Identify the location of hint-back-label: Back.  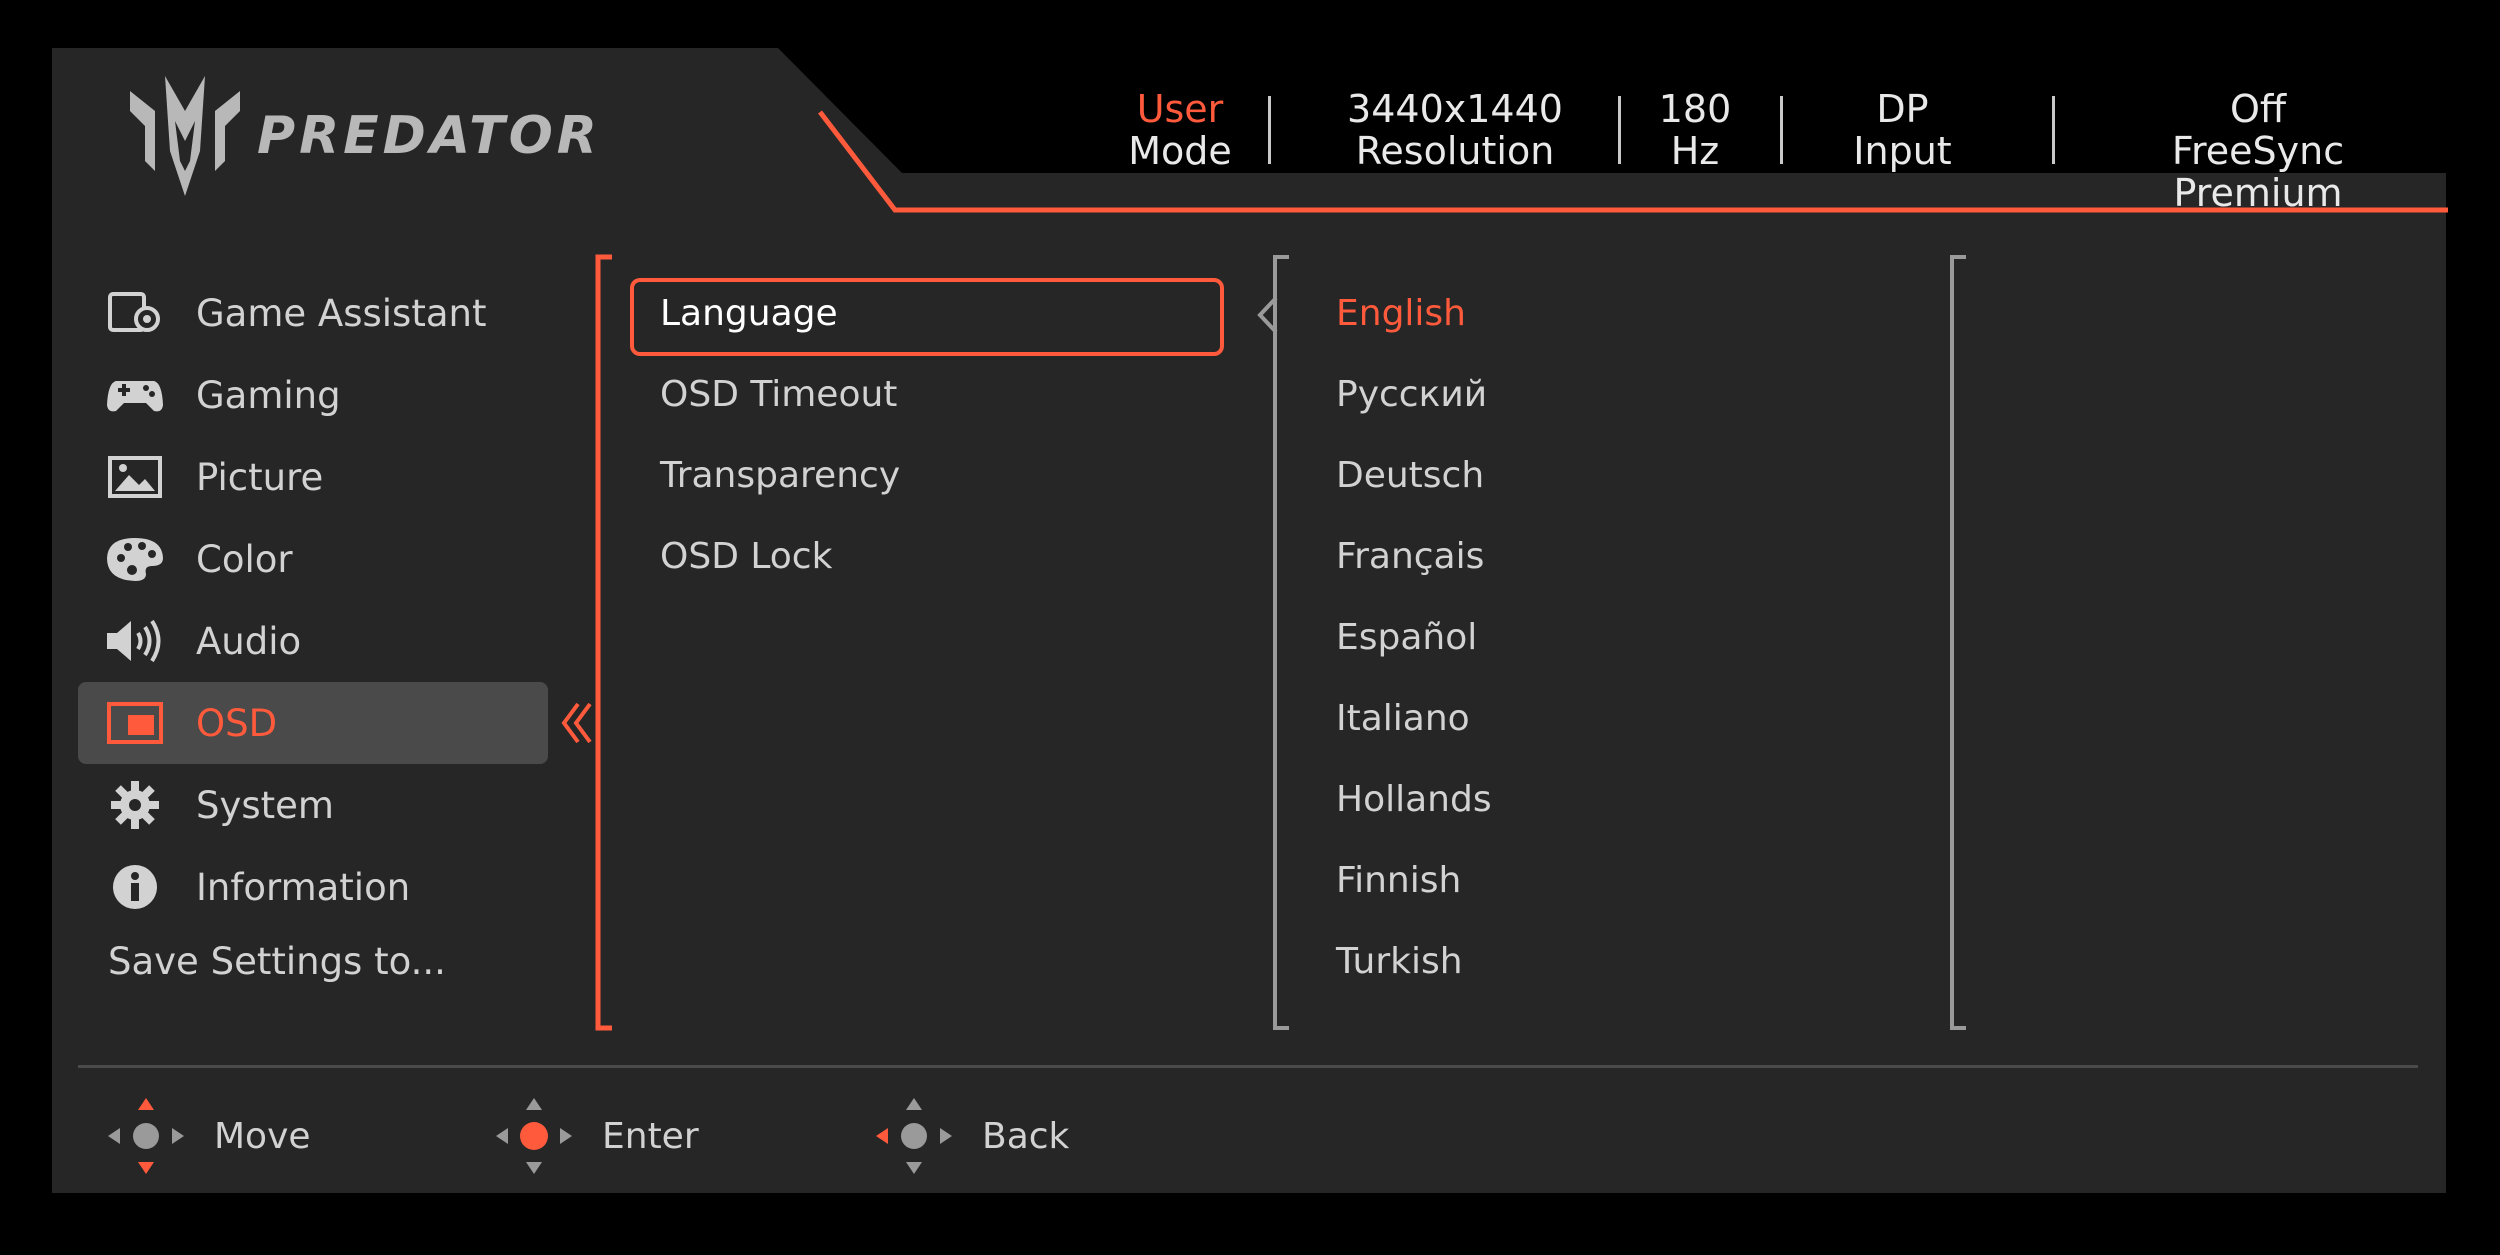
(1026, 1136).